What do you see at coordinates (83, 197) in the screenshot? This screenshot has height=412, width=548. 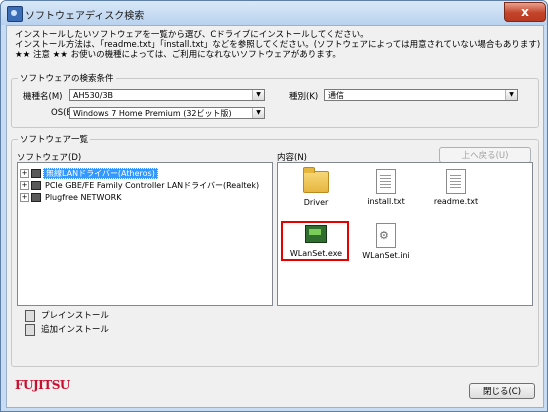 I see `tree-item-label: Plugfree NETWORK` at bounding box center [83, 197].